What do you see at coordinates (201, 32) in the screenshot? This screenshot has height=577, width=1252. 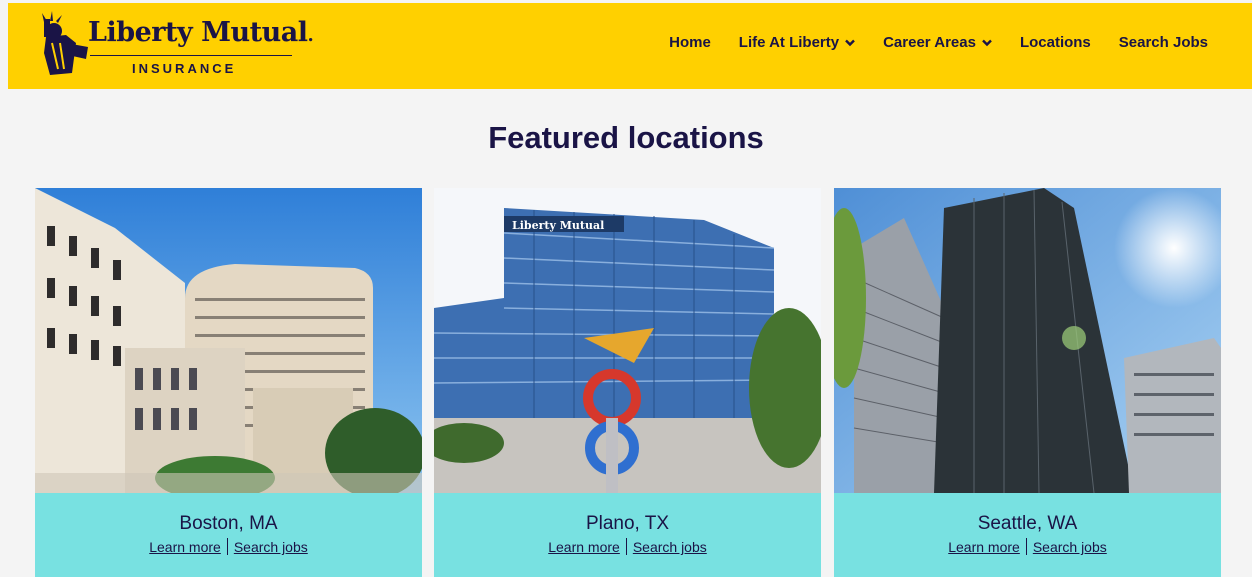 I see `brand-name: Liberty Mutual.` at bounding box center [201, 32].